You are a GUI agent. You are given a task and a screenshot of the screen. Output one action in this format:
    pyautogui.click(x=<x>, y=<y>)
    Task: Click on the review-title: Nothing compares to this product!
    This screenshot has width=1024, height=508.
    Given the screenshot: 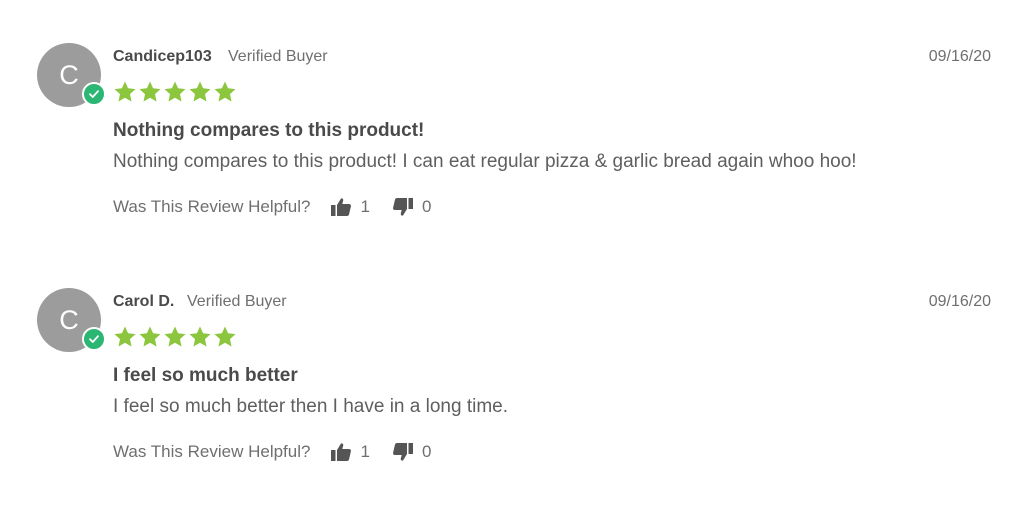 What is the action you would take?
    pyautogui.click(x=269, y=130)
    